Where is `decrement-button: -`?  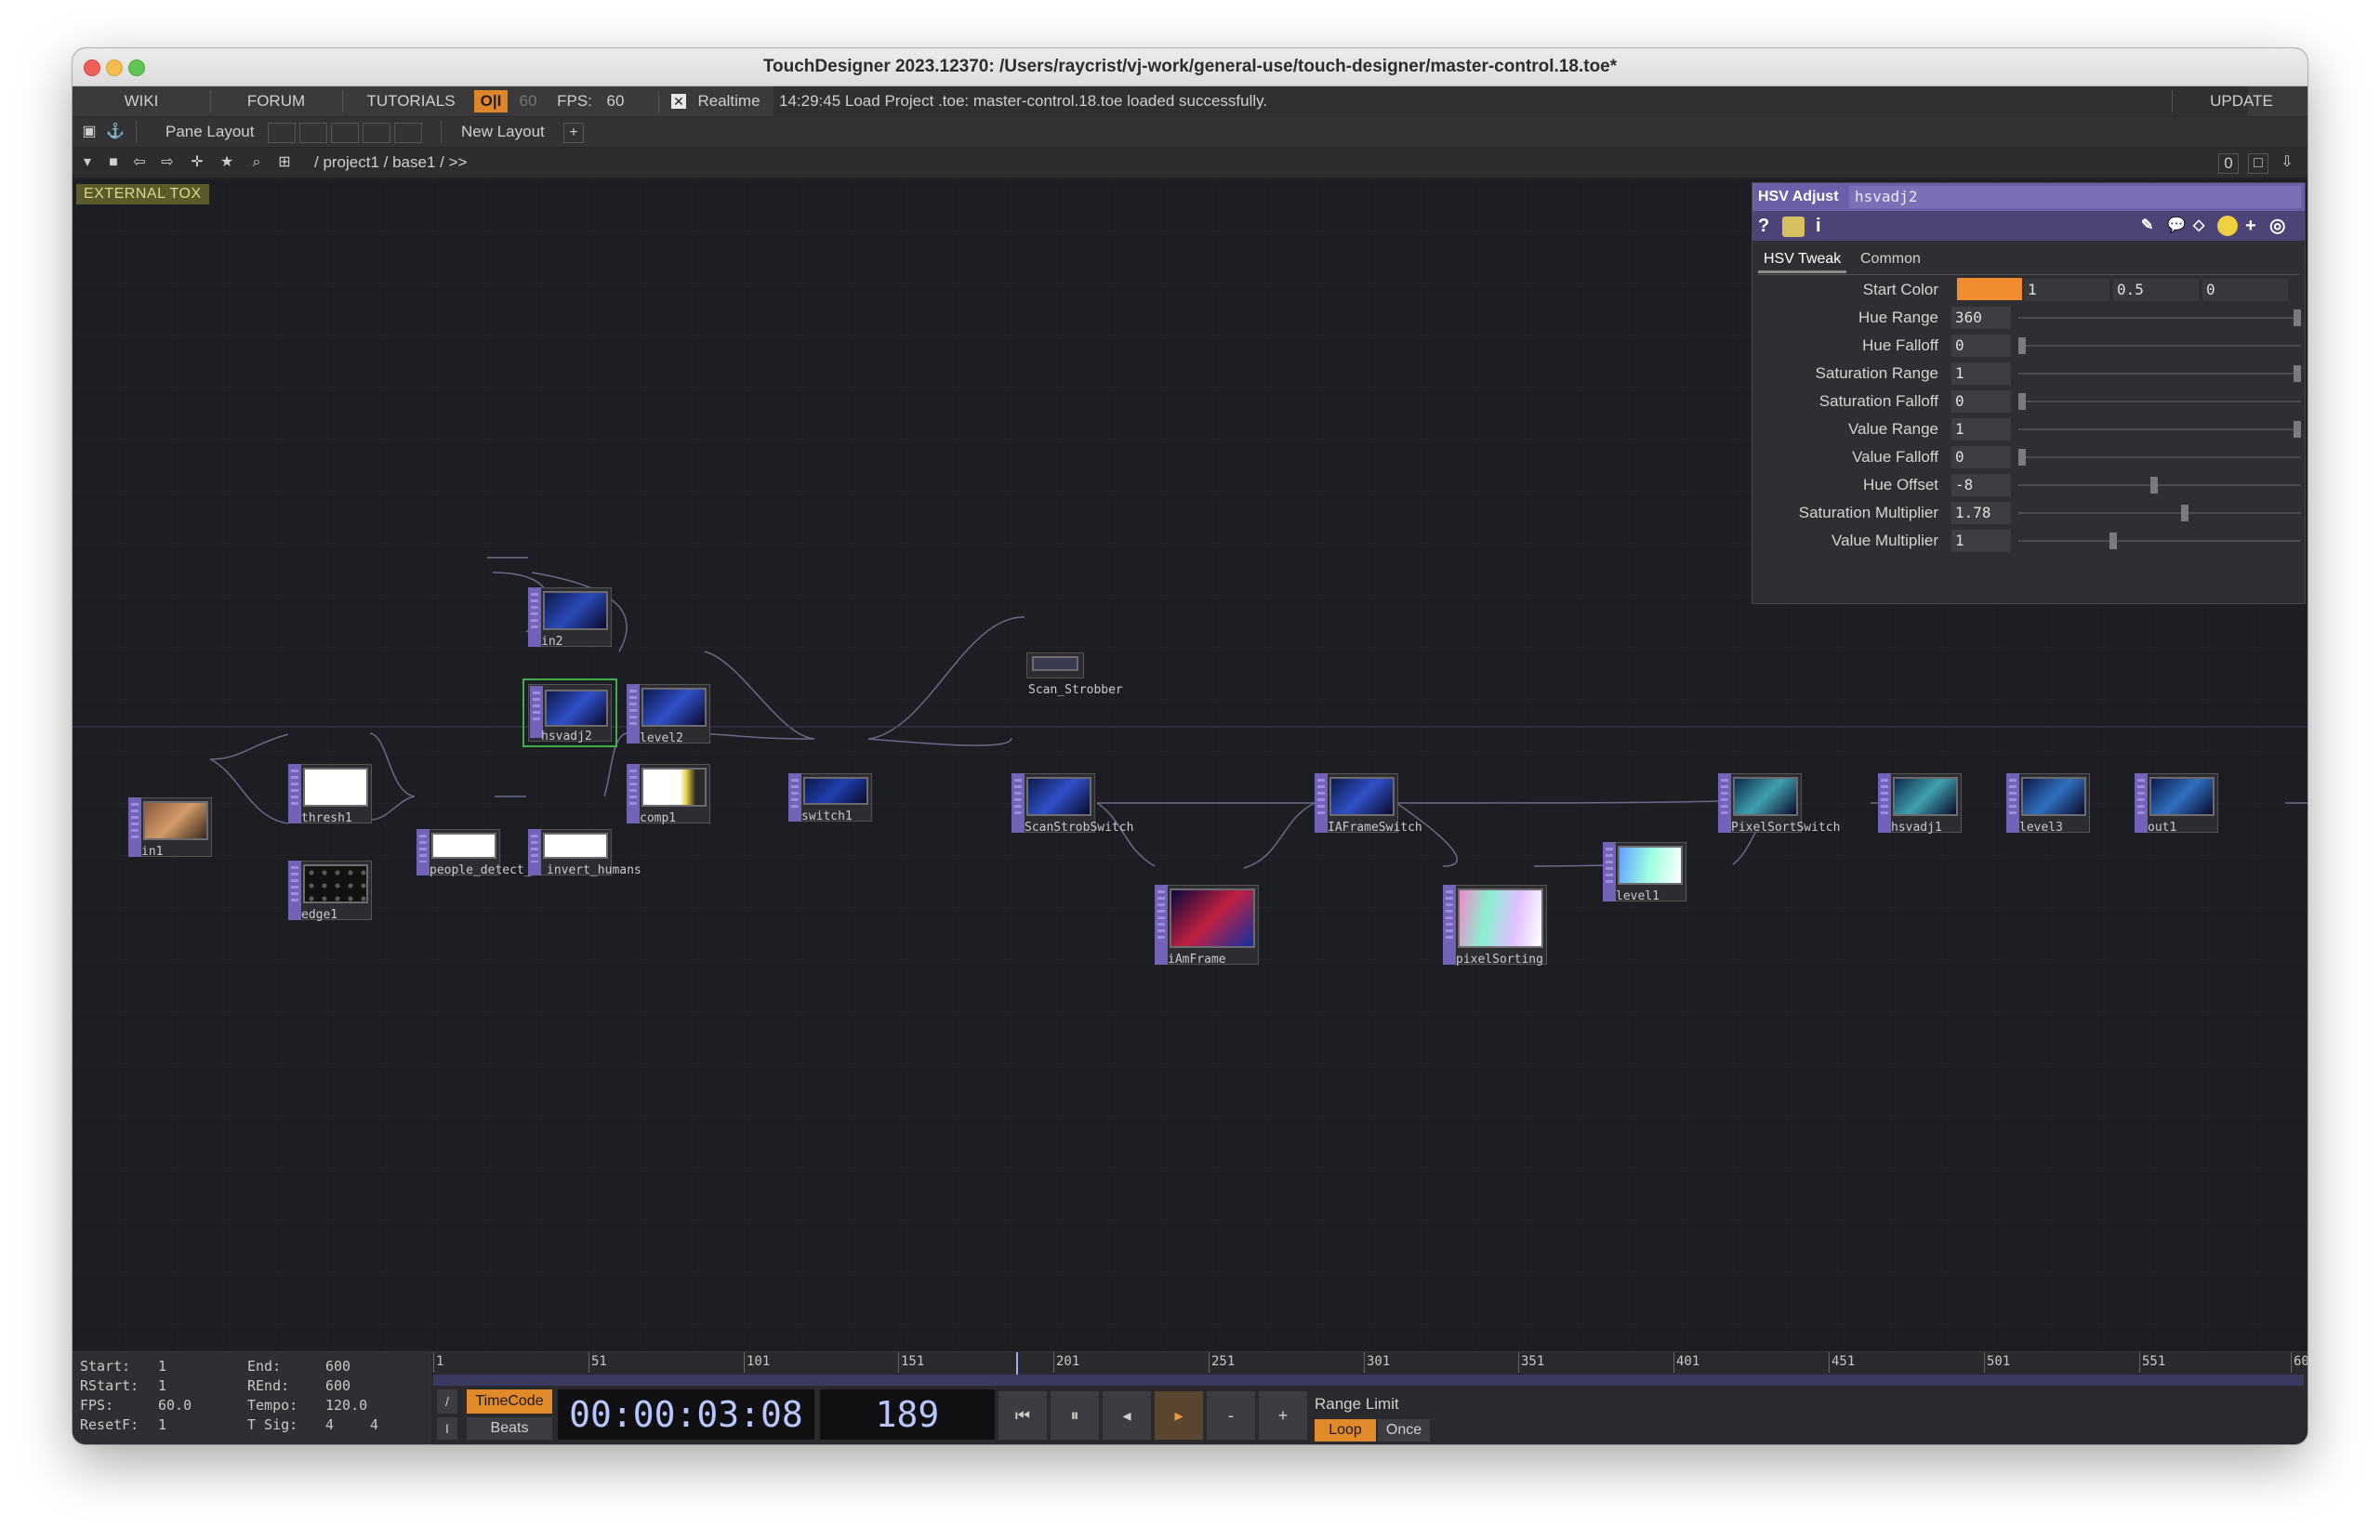
decrement-button: - is located at coordinates (1231, 1415).